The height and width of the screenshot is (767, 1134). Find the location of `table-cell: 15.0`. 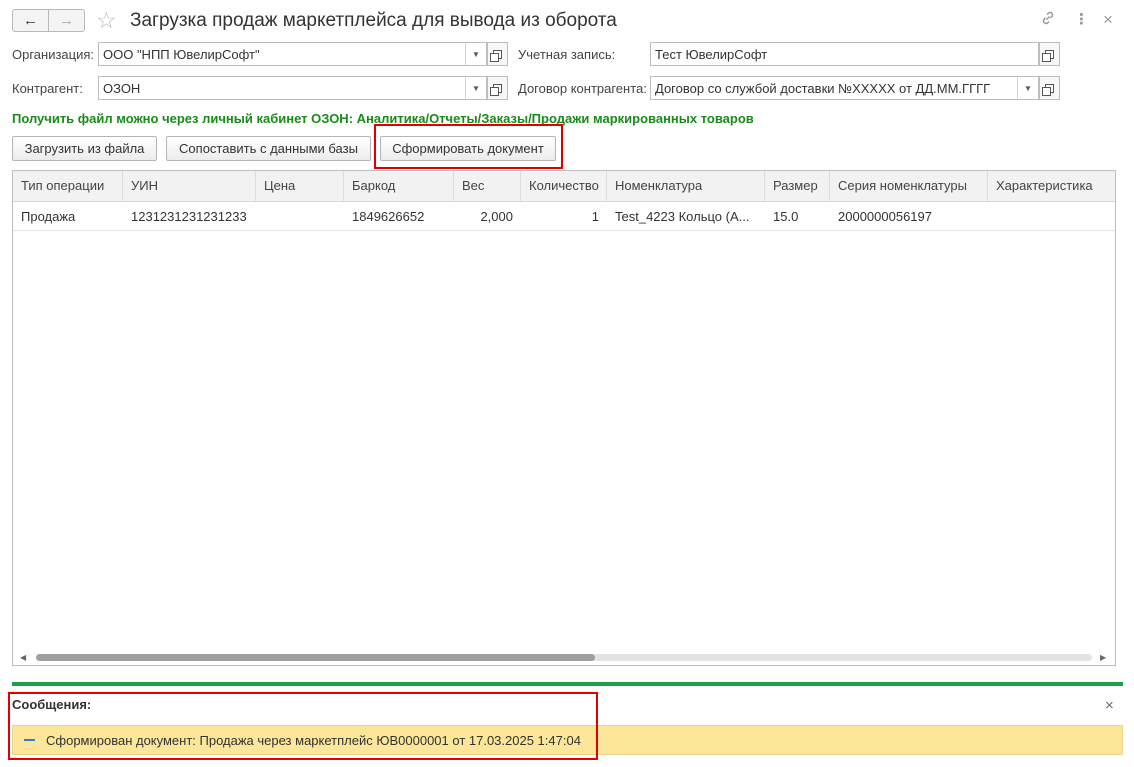

table-cell: 15.0 is located at coordinates (786, 216).